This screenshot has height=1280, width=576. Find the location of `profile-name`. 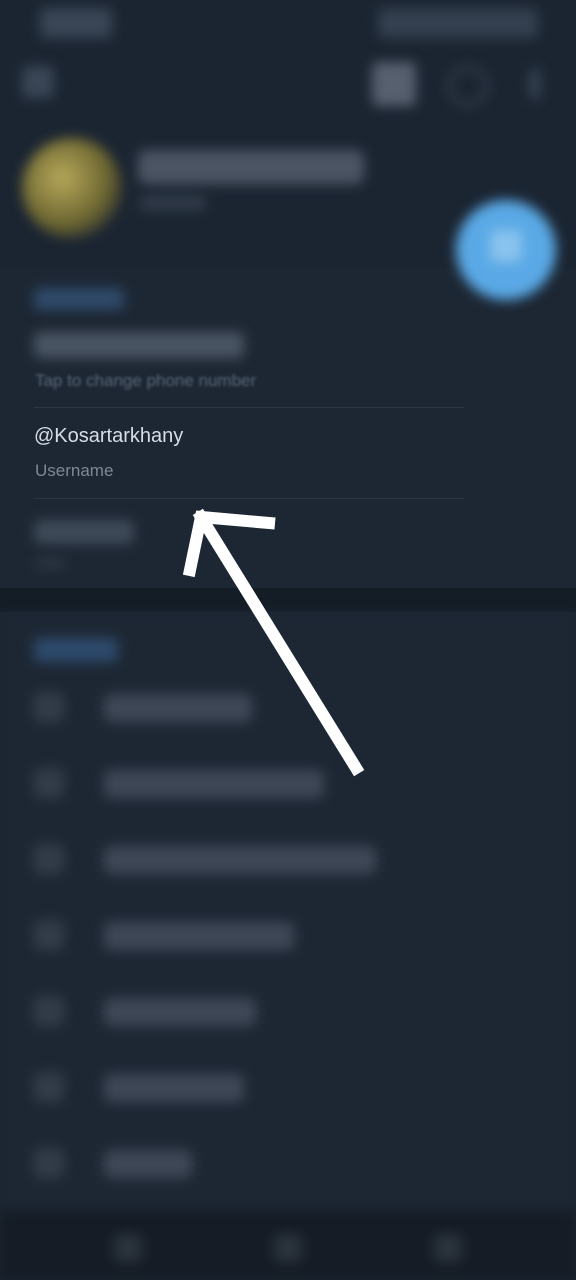

profile-name is located at coordinates (251, 167).